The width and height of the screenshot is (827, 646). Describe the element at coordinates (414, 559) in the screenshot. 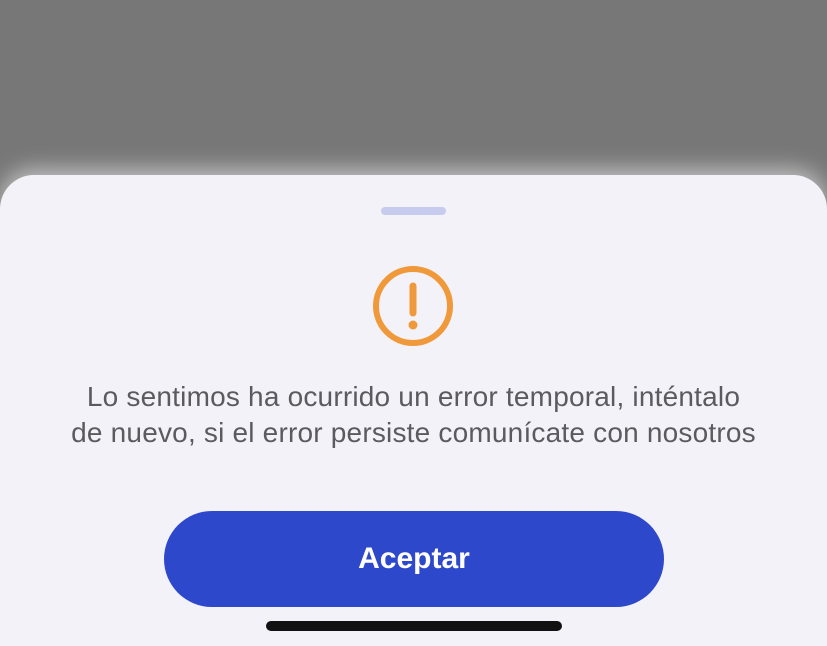

I see `accept-button: Aceptar` at that location.